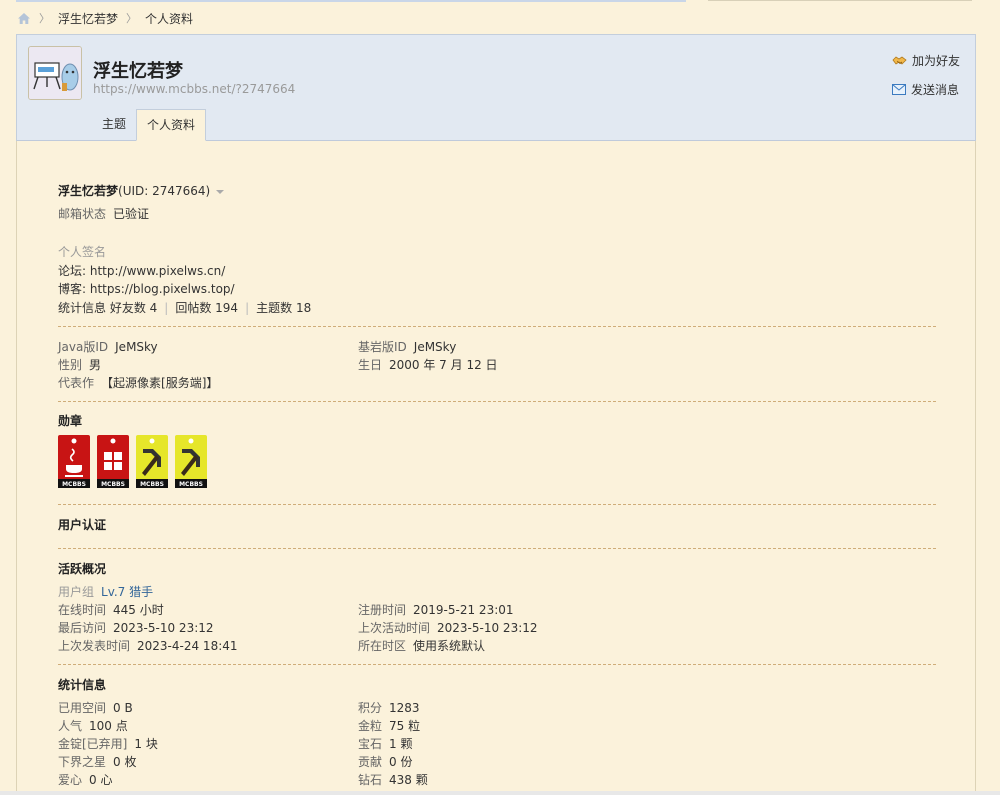 Image resolution: width=1000 pixels, height=795 pixels. What do you see at coordinates (70, 421) in the screenshot?
I see `medals-title: 勋章` at bounding box center [70, 421].